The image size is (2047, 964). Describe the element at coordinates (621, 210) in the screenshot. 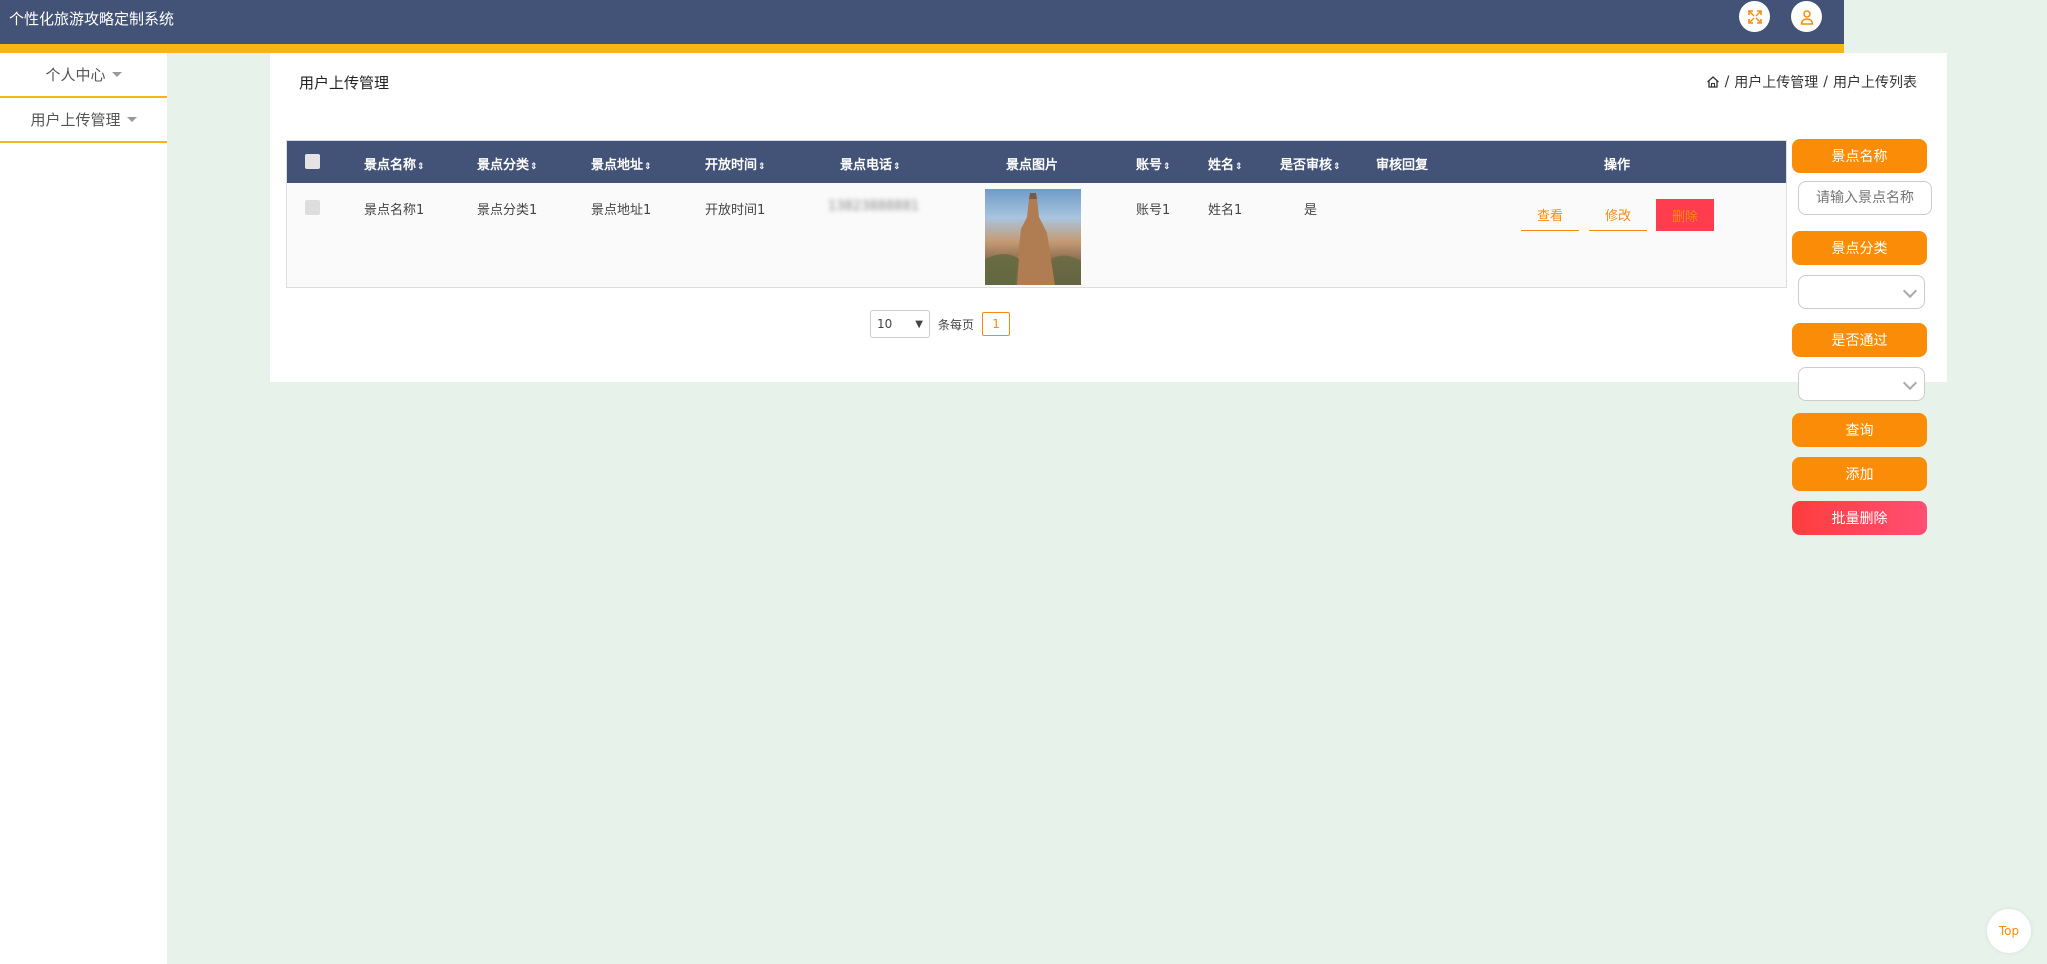

I see `cell-address: 景点地址1` at that location.